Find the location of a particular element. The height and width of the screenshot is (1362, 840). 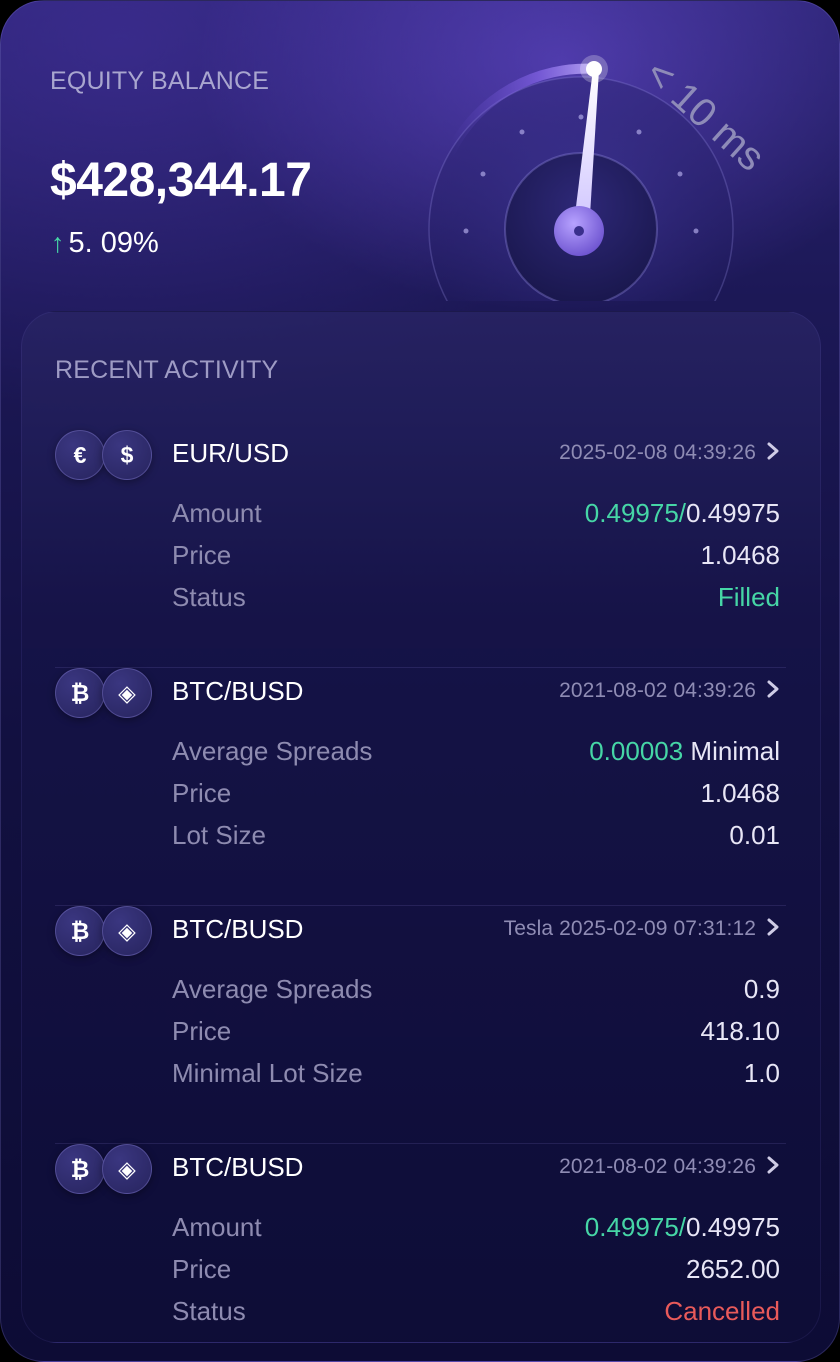

detail-row: Average Spreads 0.9 is located at coordinates (476, 989).